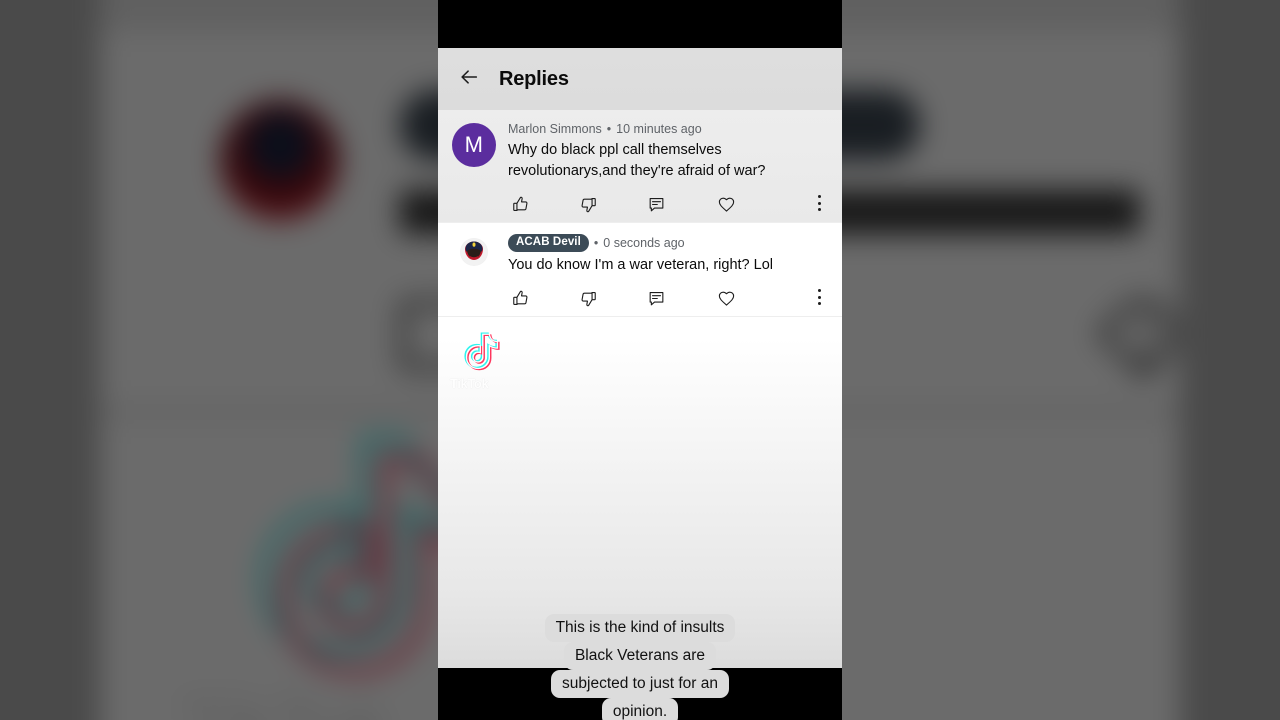  I want to click on comment-timestamp: 0 seconds ago, so click(644, 243).